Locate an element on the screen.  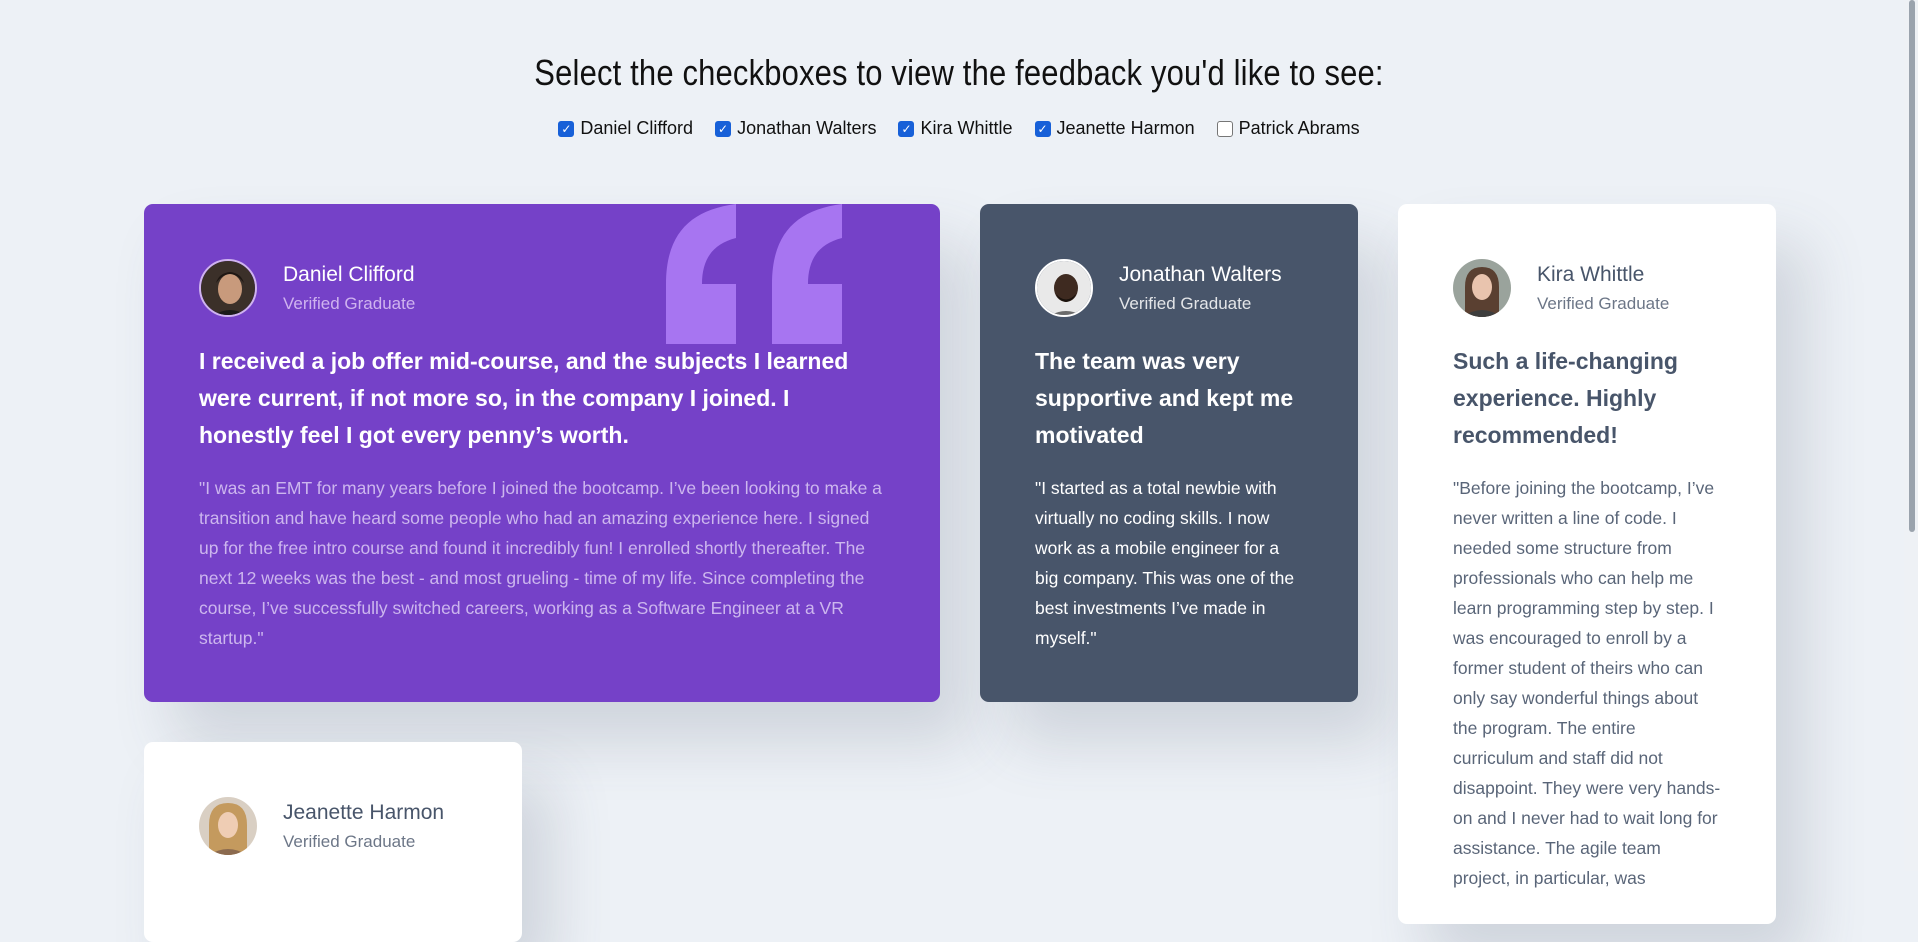
scrollbar-thumb is located at coordinates (1912, 266).